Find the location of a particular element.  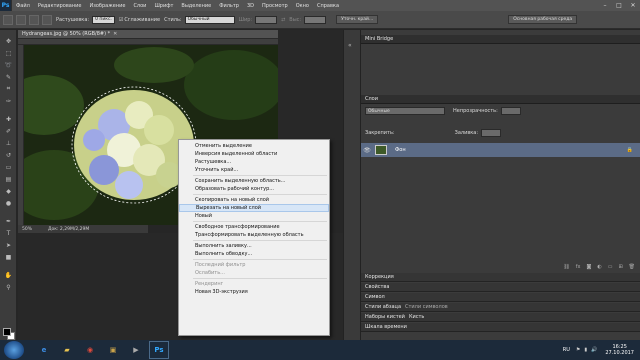

menu-select: Выделение is located at coordinates (196, 6).